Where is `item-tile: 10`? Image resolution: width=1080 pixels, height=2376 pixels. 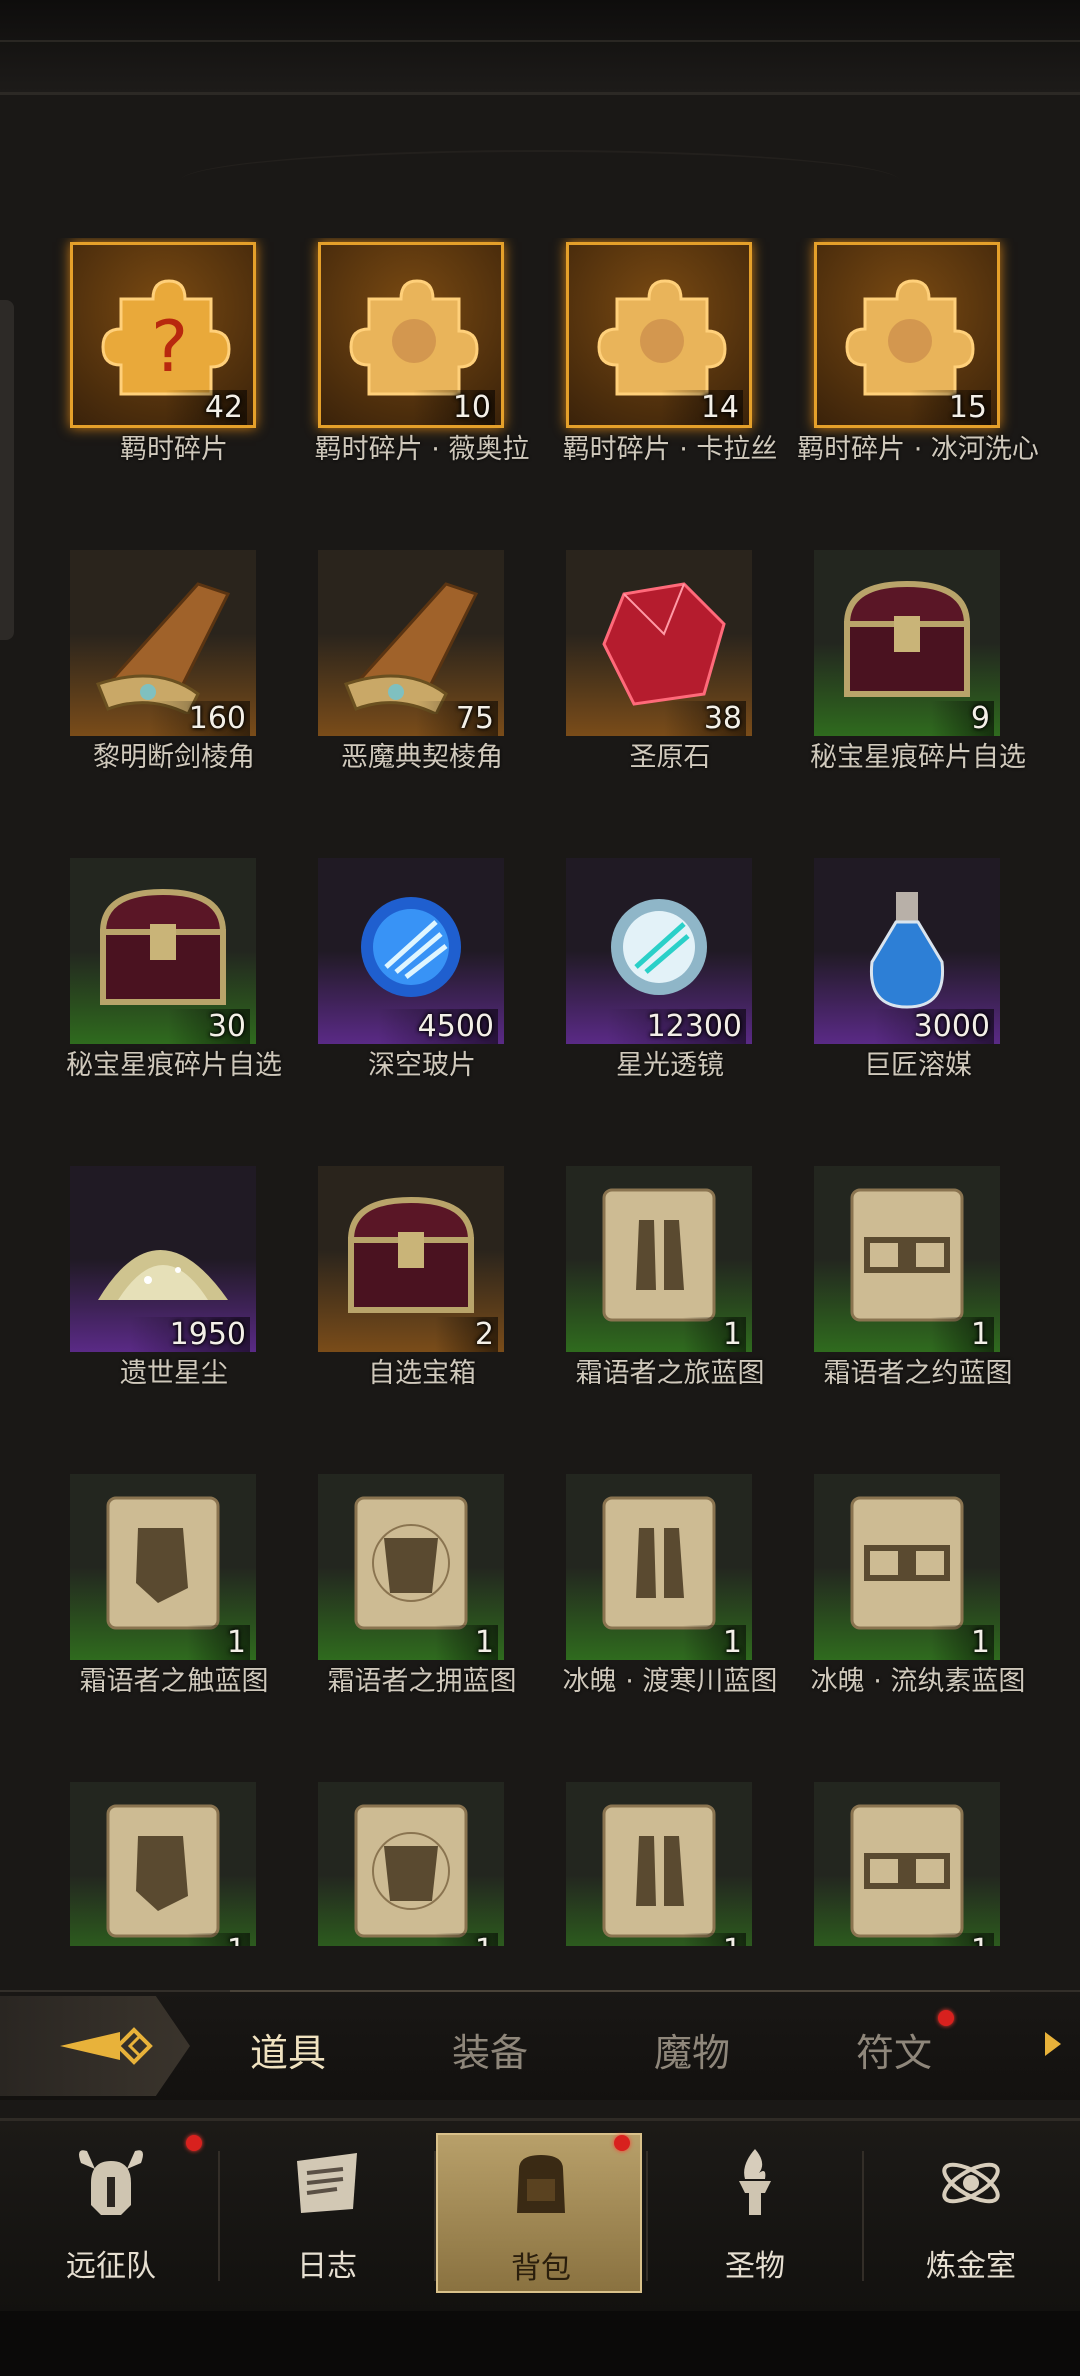
item-tile: 10 is located at coordinates (411, 335).